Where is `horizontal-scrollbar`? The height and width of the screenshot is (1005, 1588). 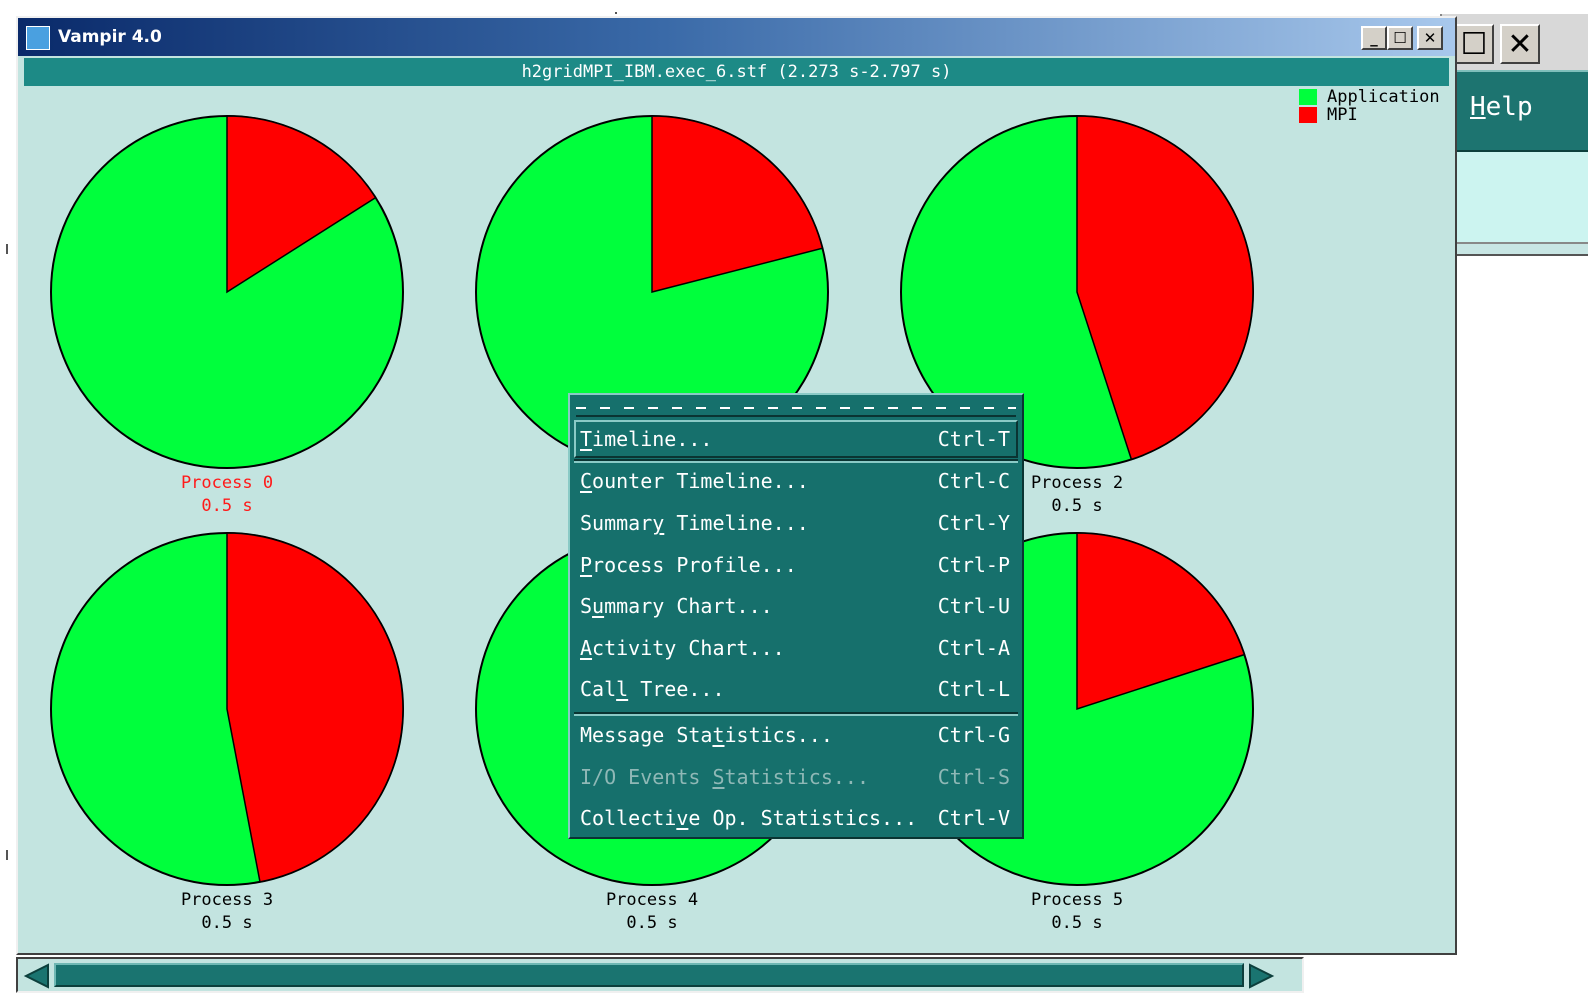 horizontal-scrollbar is located at coordinates (660, 975).